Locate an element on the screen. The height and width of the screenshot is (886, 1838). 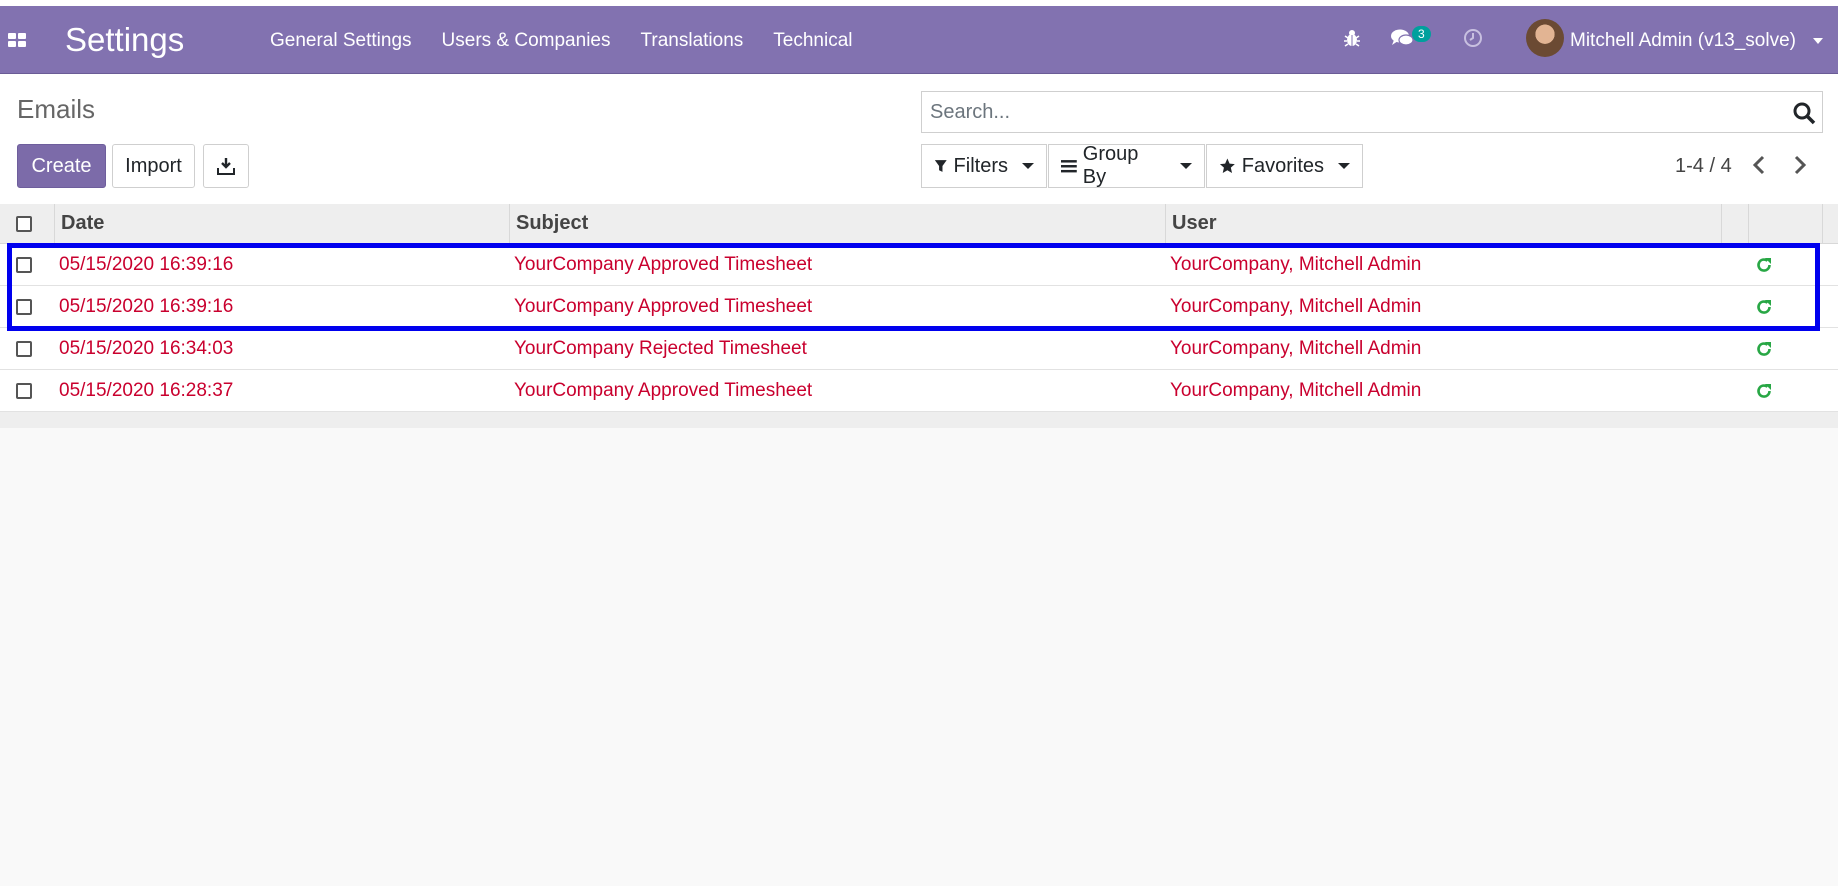
row-date: 05/15/2020 16:28:37 is located at coordinates (146, 390).